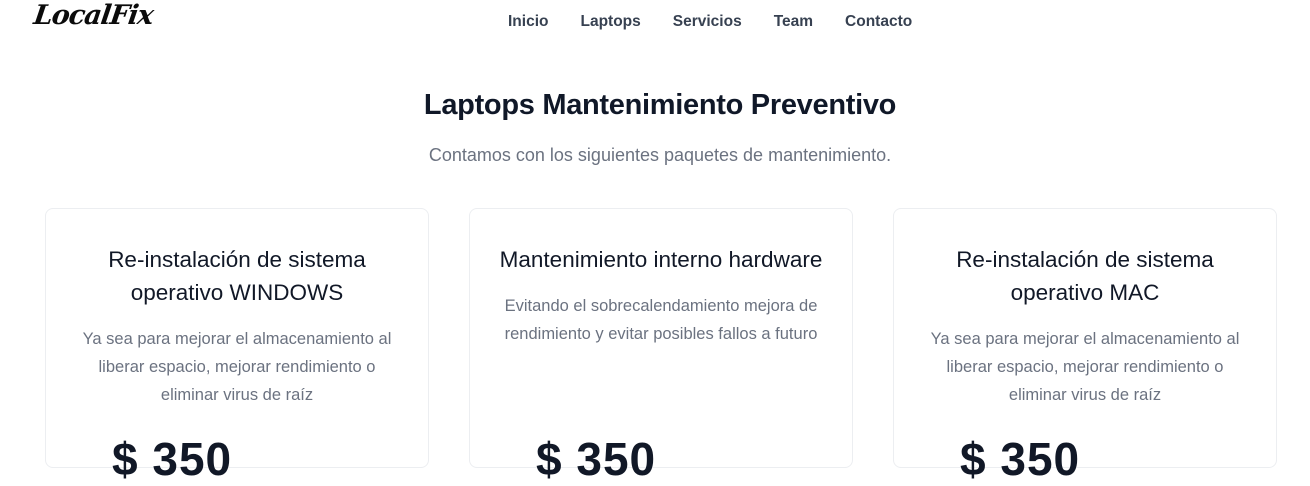 This screenshot has width=1310, height=486. Describe the element at coordinates (528, 22) in the screenshot. I see `nav-link-inicio: Inicio` at that location.